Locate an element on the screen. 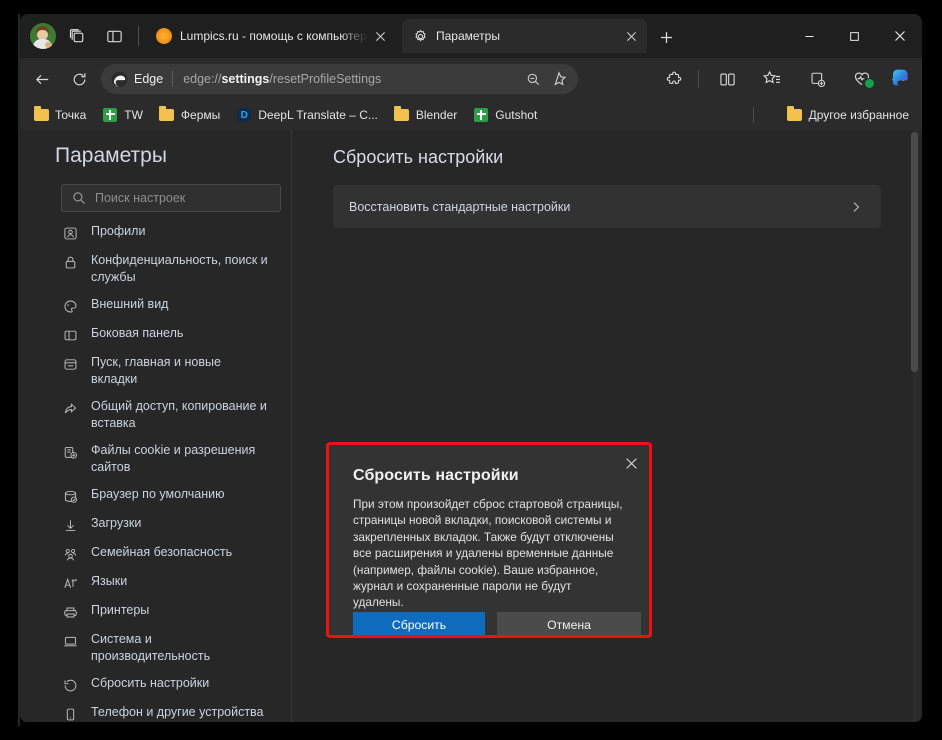 The height and width of the screenshot is (740, 942). page-title: Параметры is located at coordinates (111, 155).